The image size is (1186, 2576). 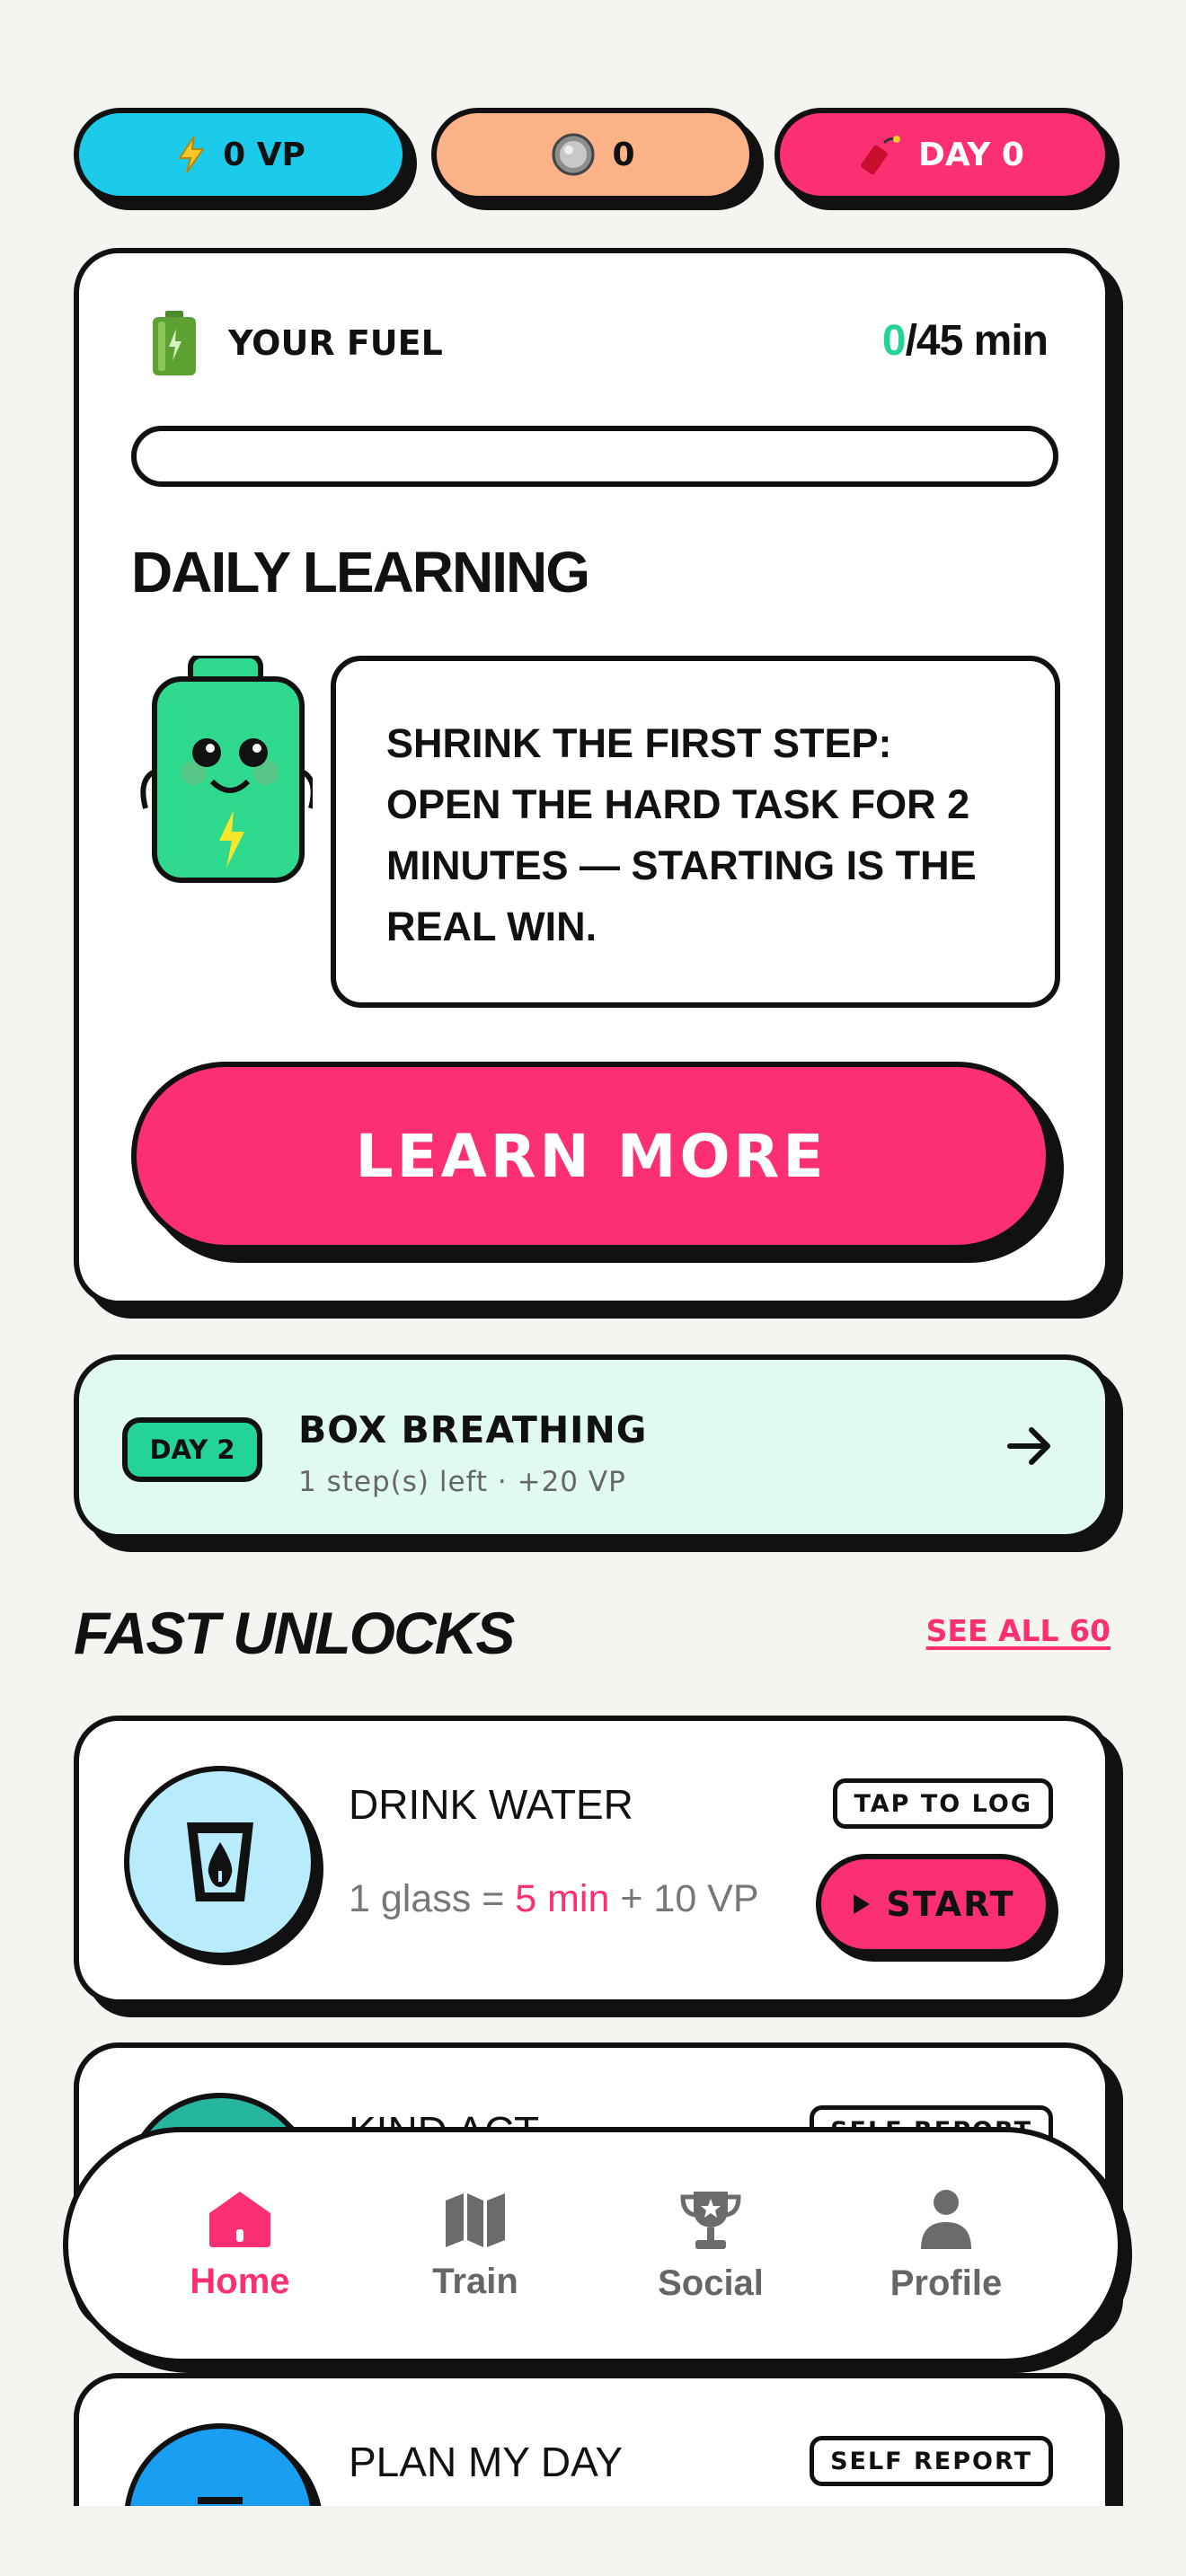 I want to click on plan-icon, so click(x=220, y=2500).